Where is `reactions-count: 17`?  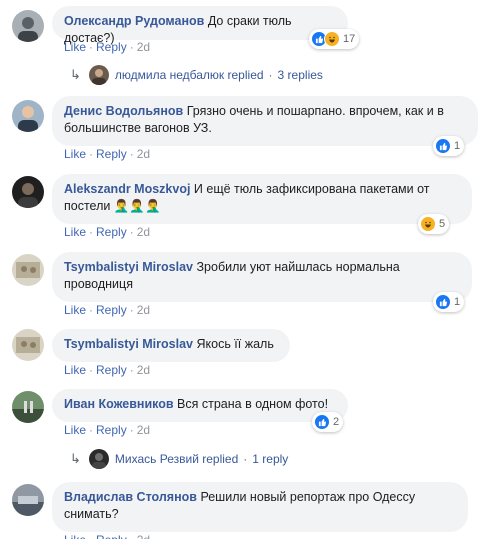
reactions-count: 17 is located at coordinates (349, 39).